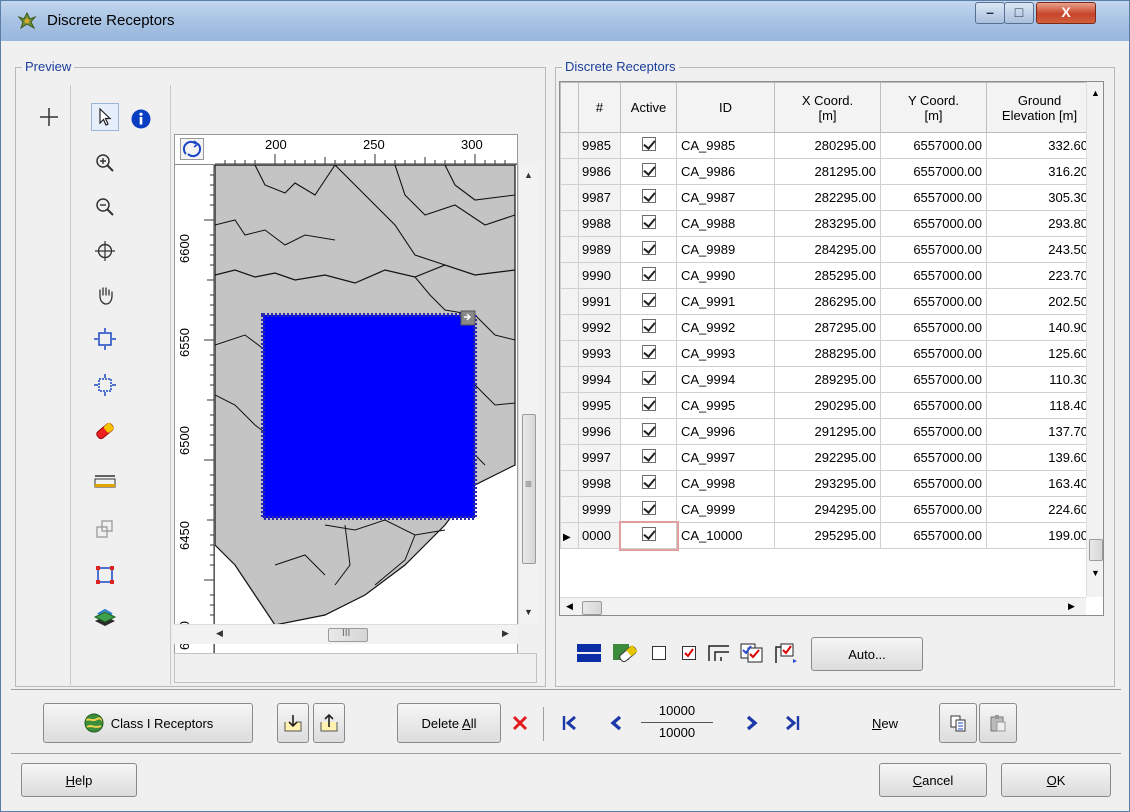 The image size is (1130, 812). I want to click on table-row: 9997 CA_9997 292295.00 6557000.00 139.60, so click(826, 457).